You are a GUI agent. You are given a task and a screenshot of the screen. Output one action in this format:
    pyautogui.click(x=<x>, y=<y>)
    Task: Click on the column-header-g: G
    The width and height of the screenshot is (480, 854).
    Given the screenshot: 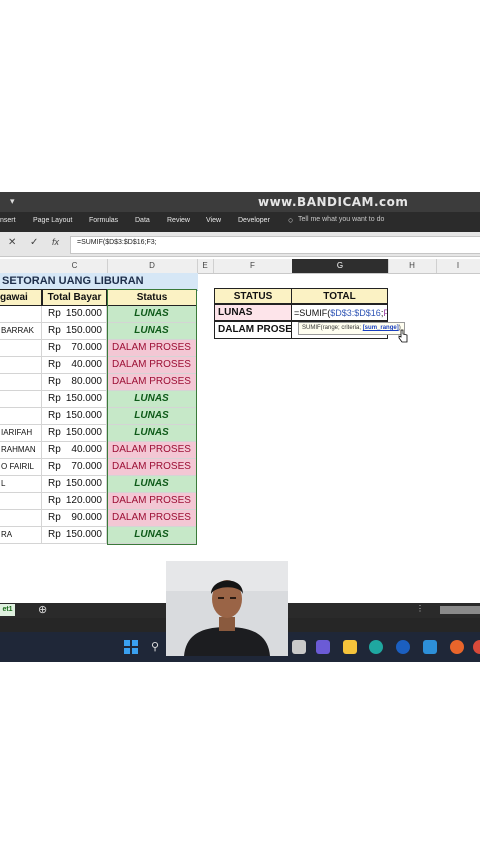 What is the action you would take?
    pyautogui.click(x=340, y=266)
    